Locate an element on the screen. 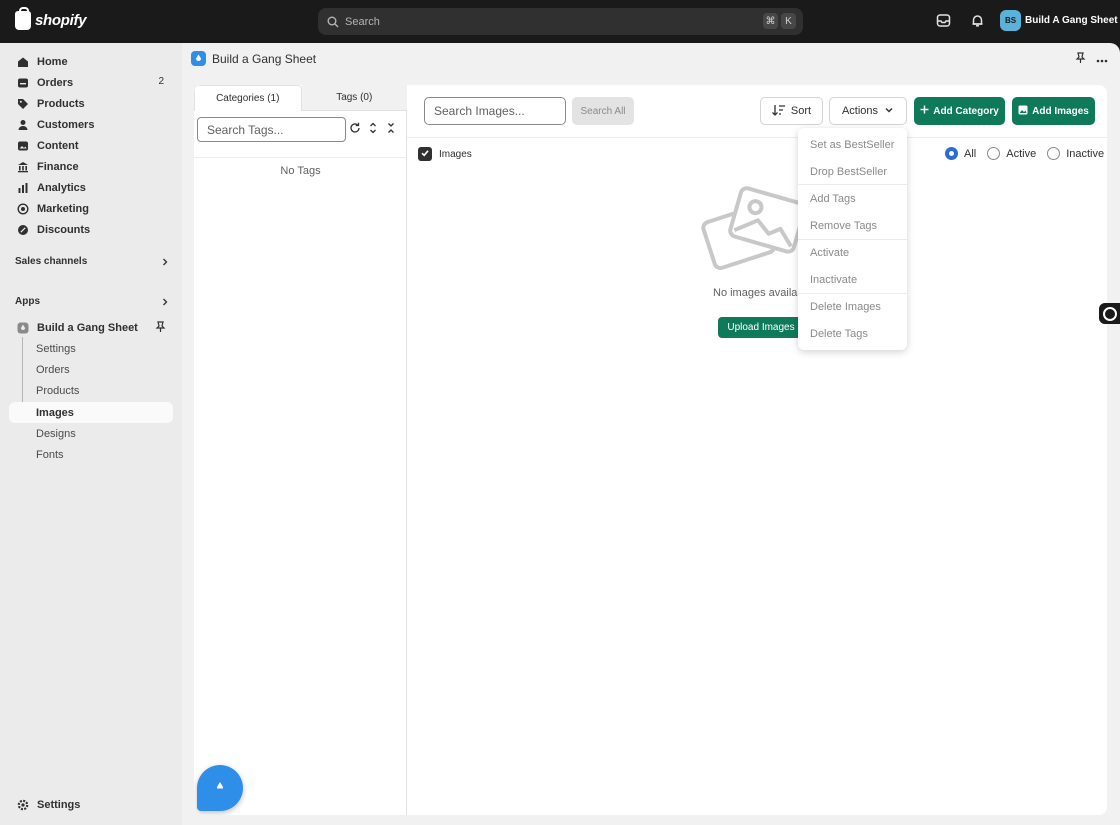 The width and height of the screenshot is (1120, 825). menu-item-add-tags: Add Tags is located at coordinates (852, 198).